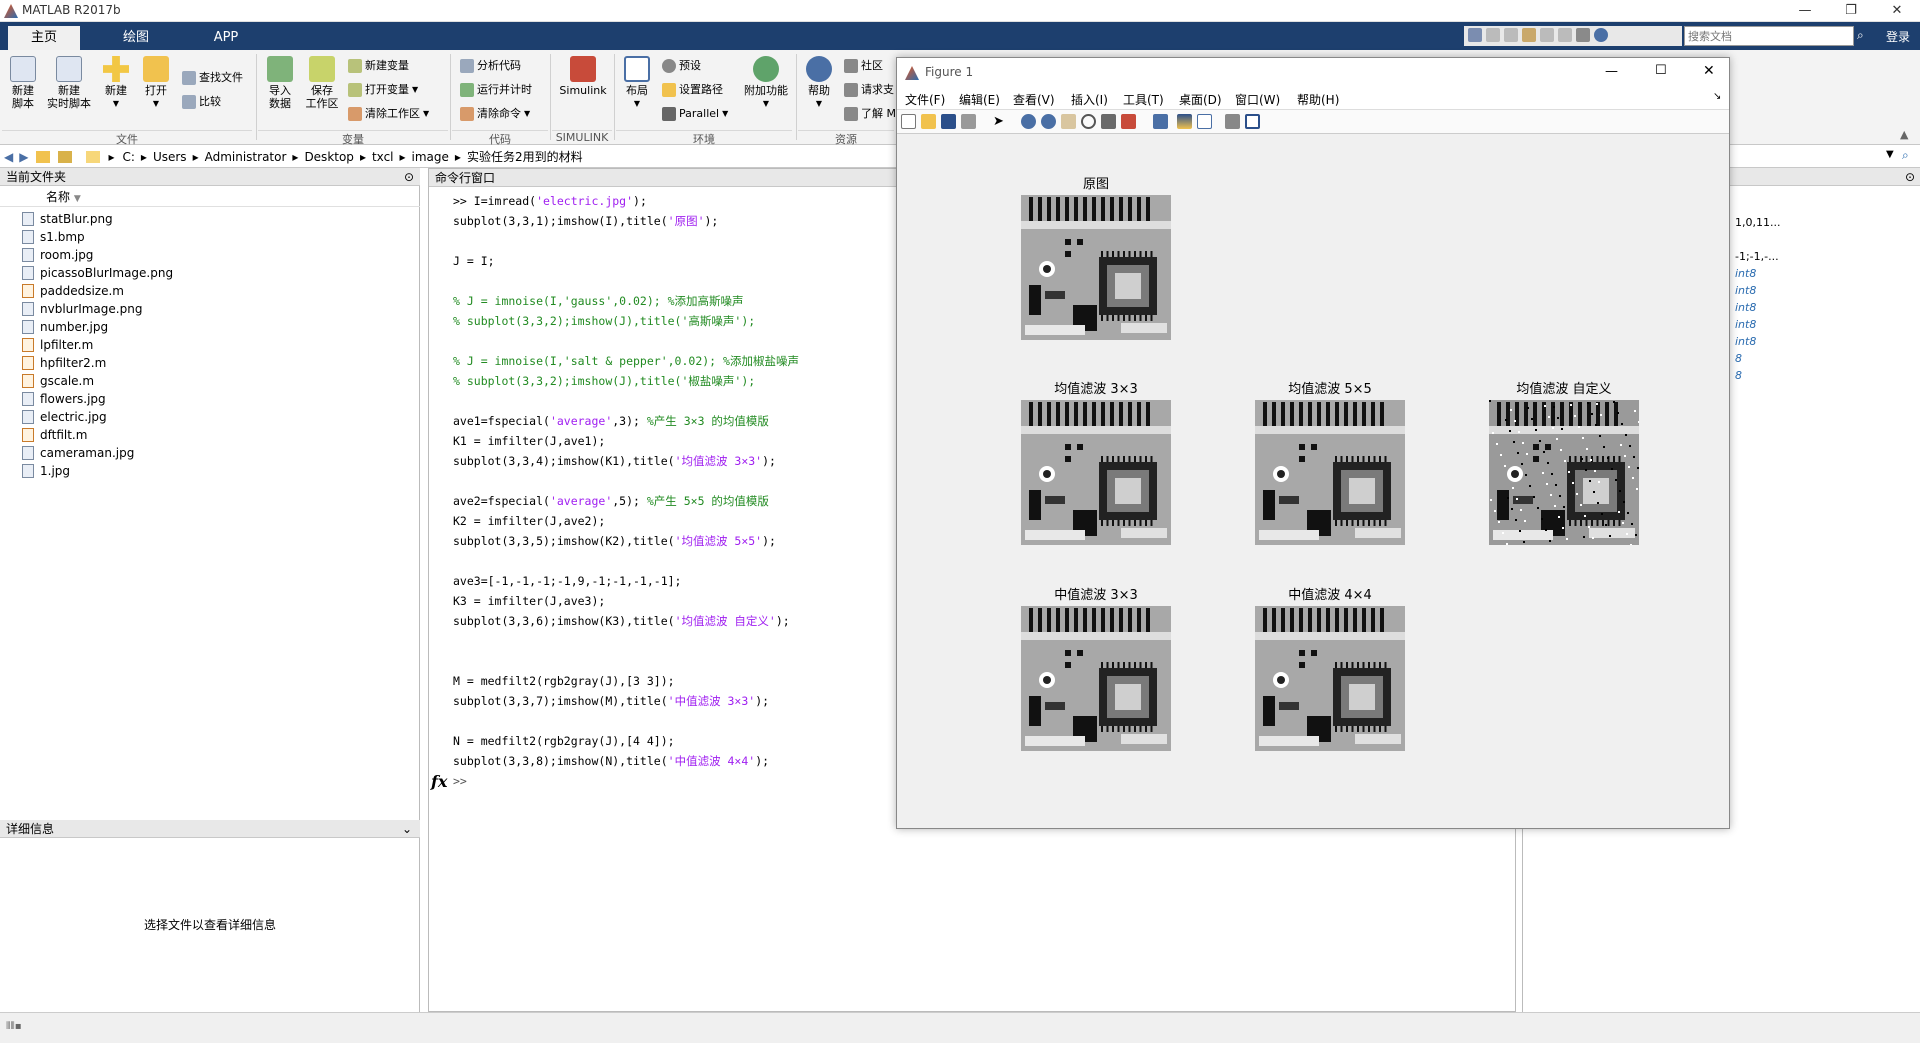 Image resolution: width=1920 pixels, height=1043 pixels. What do you see at coordinates (329, 157) in the screenshot?
I see `breadcrumb-item: Desktop` at bounding box center [329, 157].